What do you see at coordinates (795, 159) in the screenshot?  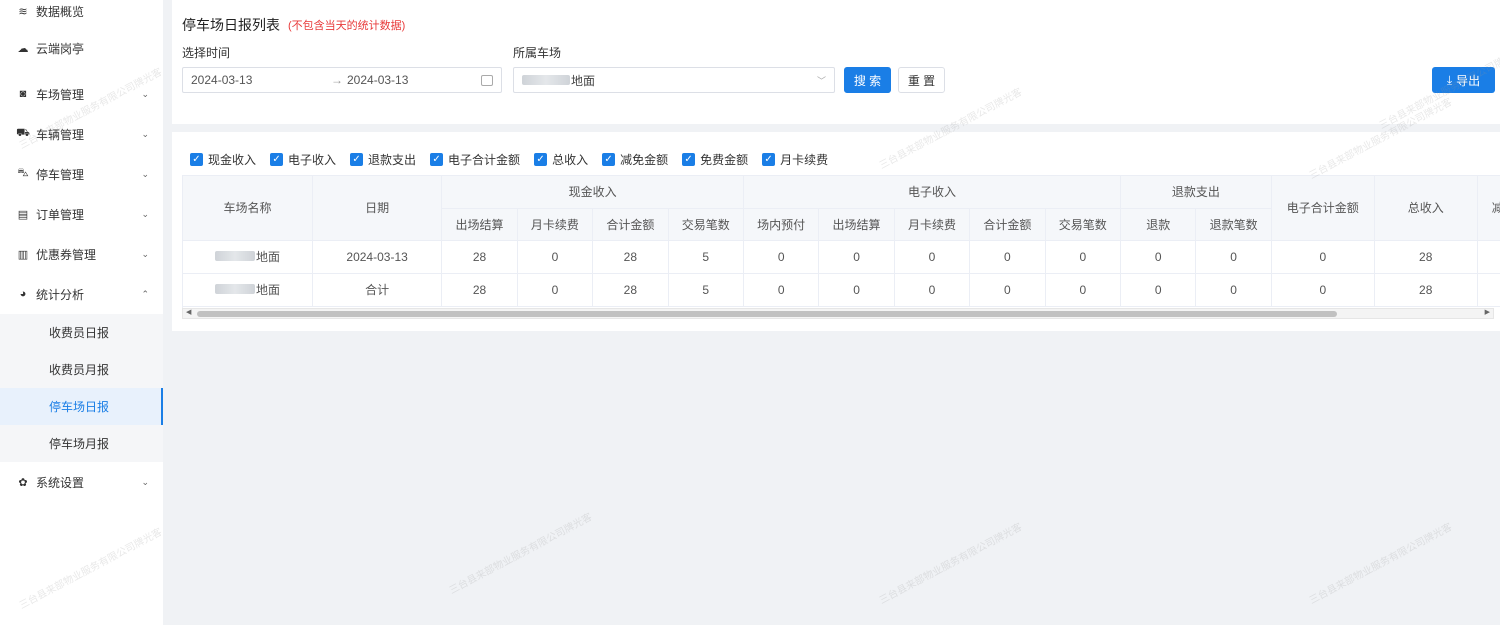 I see `toggle-monthly-renewal: ✓ 月卡续费` at bounding box center [795, 159].